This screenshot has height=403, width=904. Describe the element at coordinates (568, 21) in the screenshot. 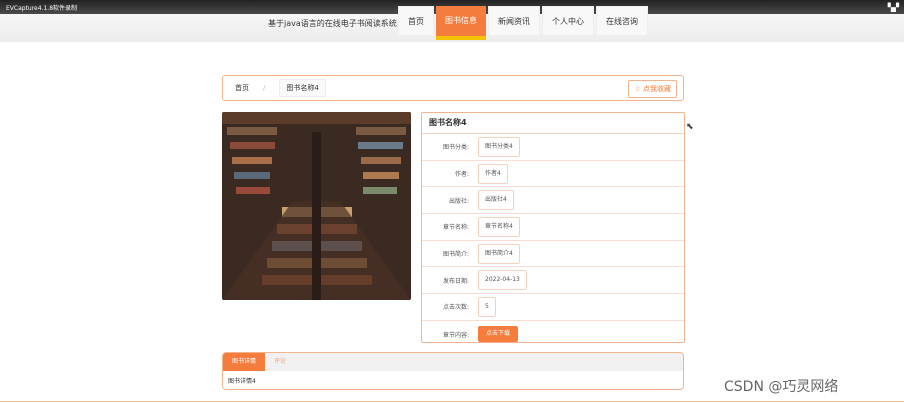

I see `nav-profile: 个人中心` at that location.